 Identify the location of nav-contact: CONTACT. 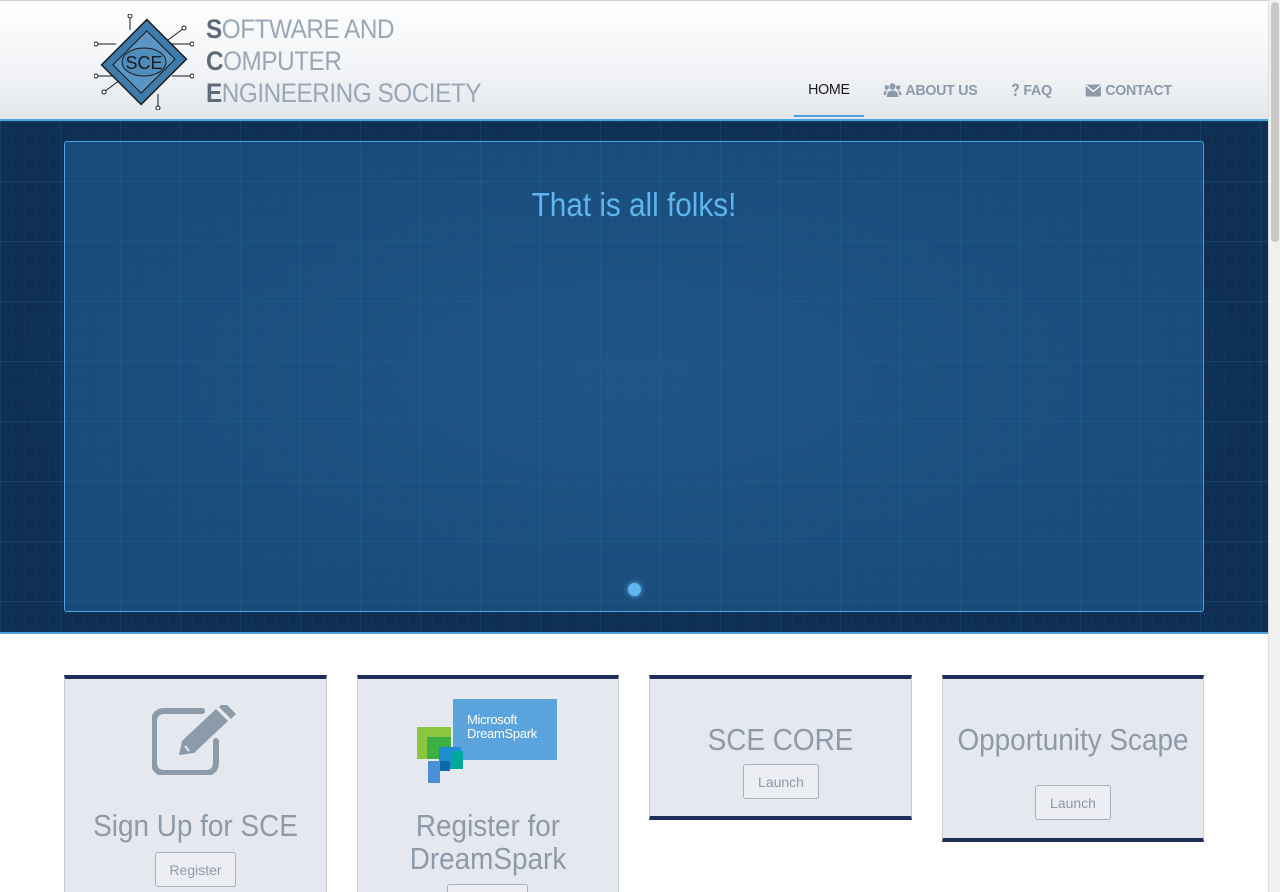
(1128, 90).